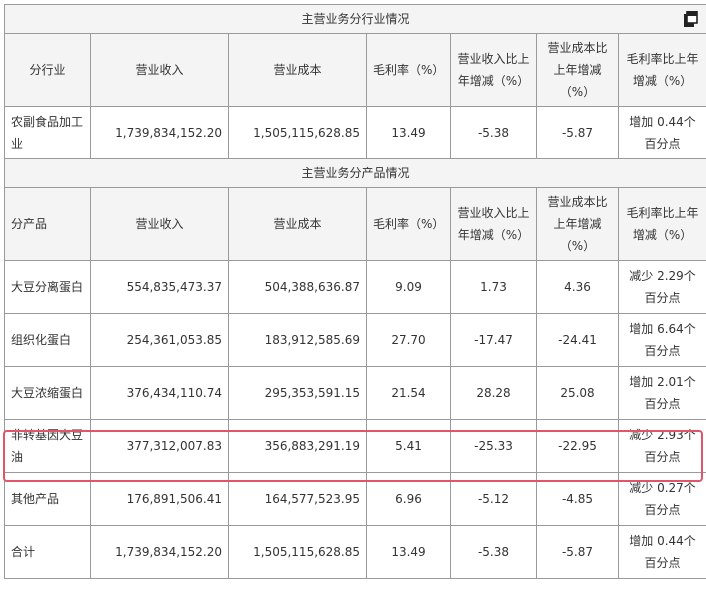  I want to click on cell-margin: 5.41, so click(408, 446).